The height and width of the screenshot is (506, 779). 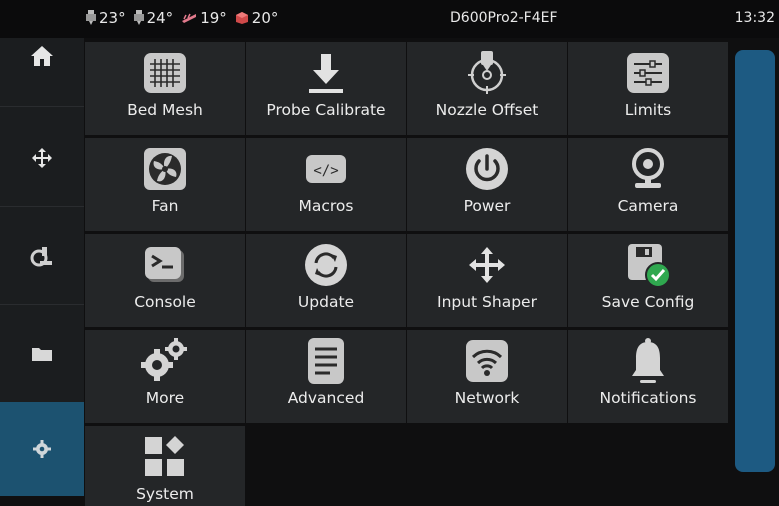 I want to click on tile-label: Save Config, so click(x=648, y=302).